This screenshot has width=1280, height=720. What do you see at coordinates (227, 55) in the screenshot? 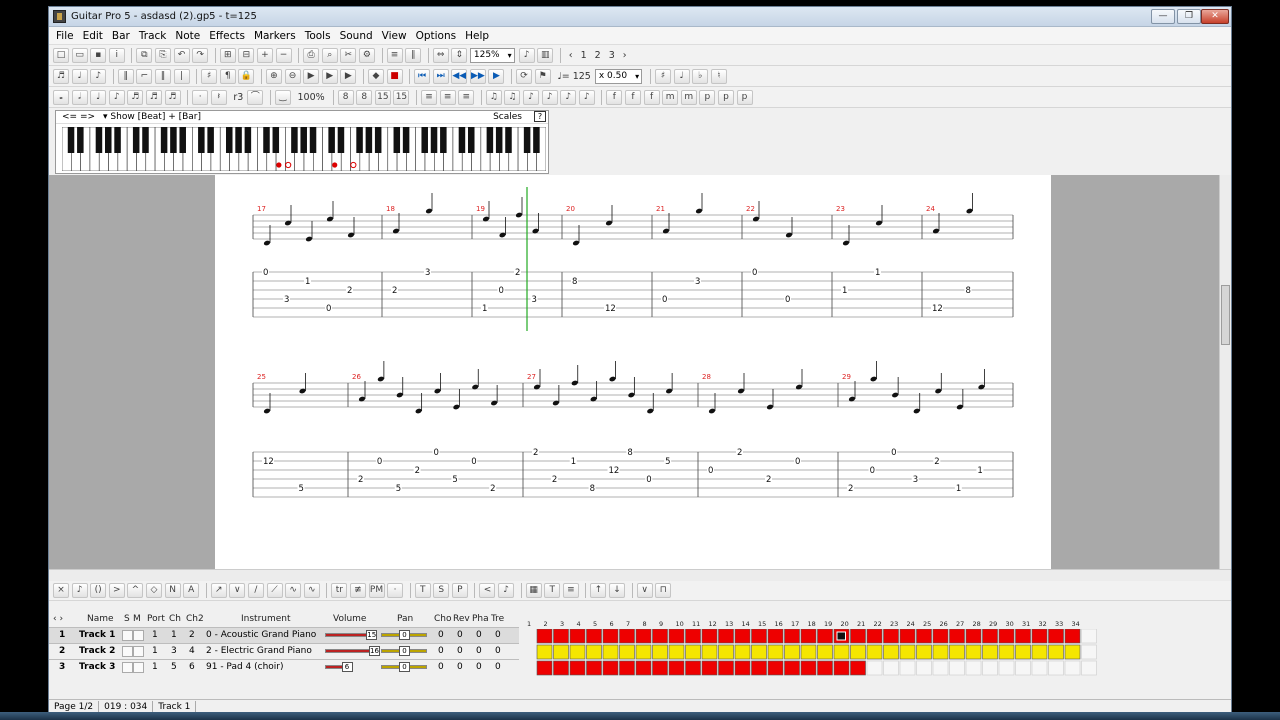
I see `insert-bar-icon: ⊞` at bounding box center [227, 55].